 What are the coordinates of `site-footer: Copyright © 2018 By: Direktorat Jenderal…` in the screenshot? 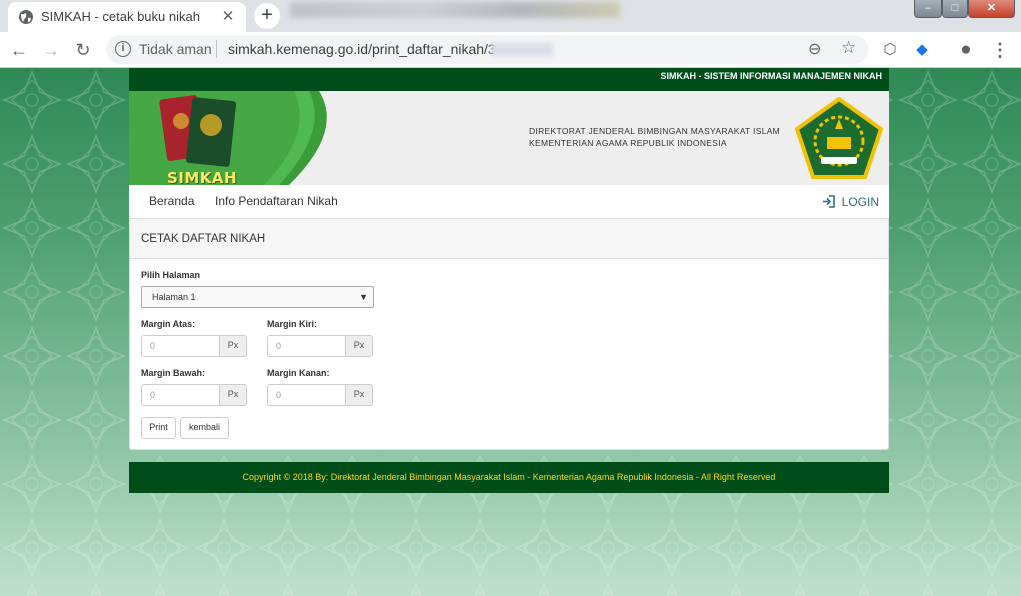 It's located at (509, 477).